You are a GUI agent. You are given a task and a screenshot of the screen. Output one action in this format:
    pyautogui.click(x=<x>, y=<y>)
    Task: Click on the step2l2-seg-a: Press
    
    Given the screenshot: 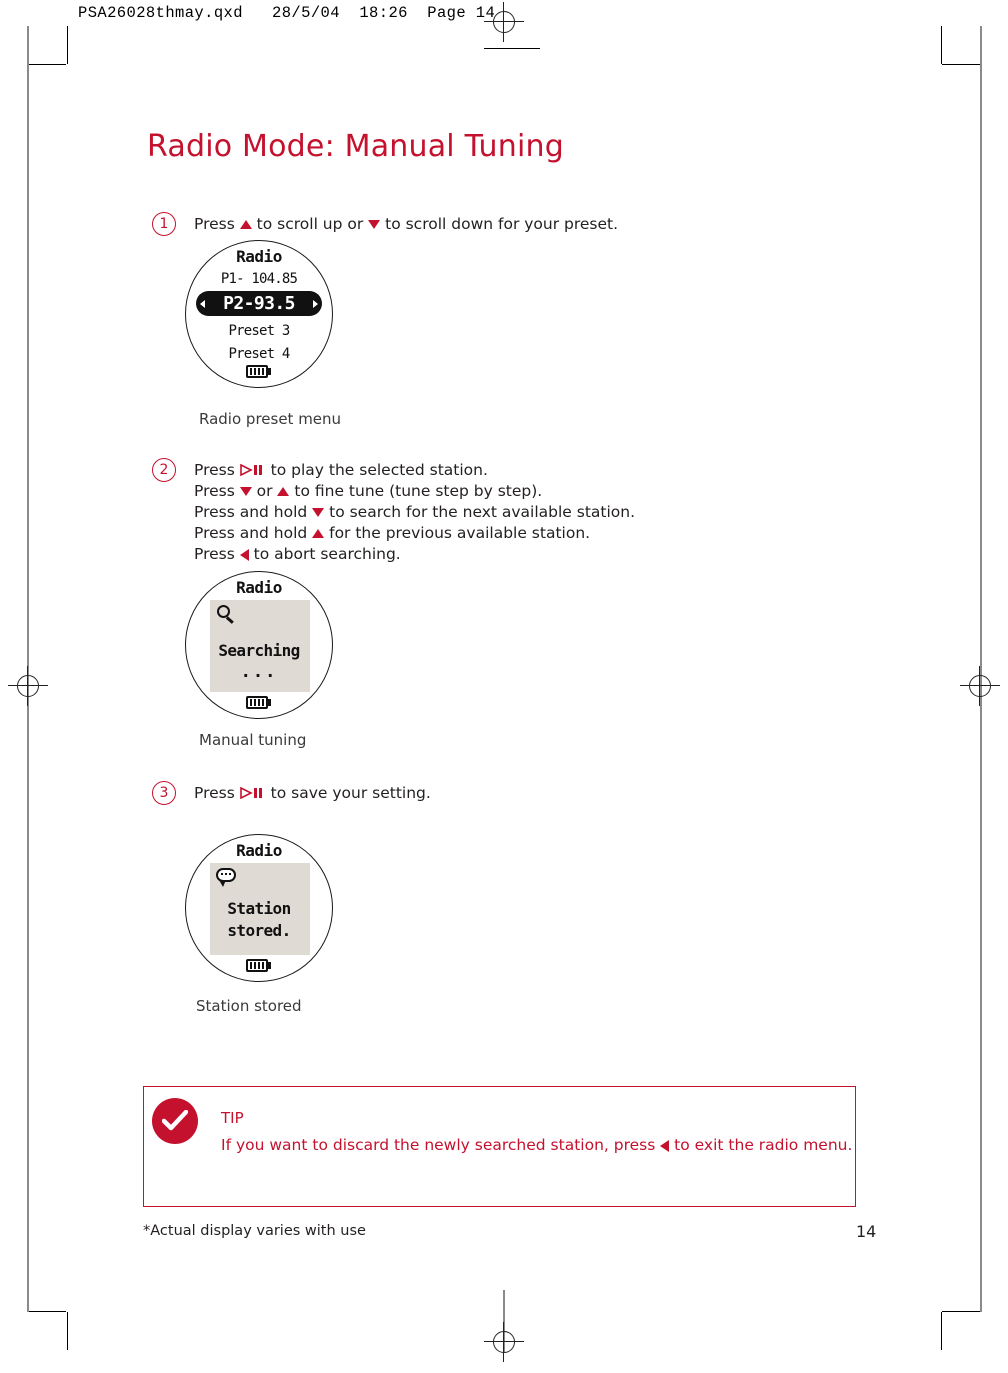 What is the action you would take?
    pyautogui.click(x=217, y=491)
    